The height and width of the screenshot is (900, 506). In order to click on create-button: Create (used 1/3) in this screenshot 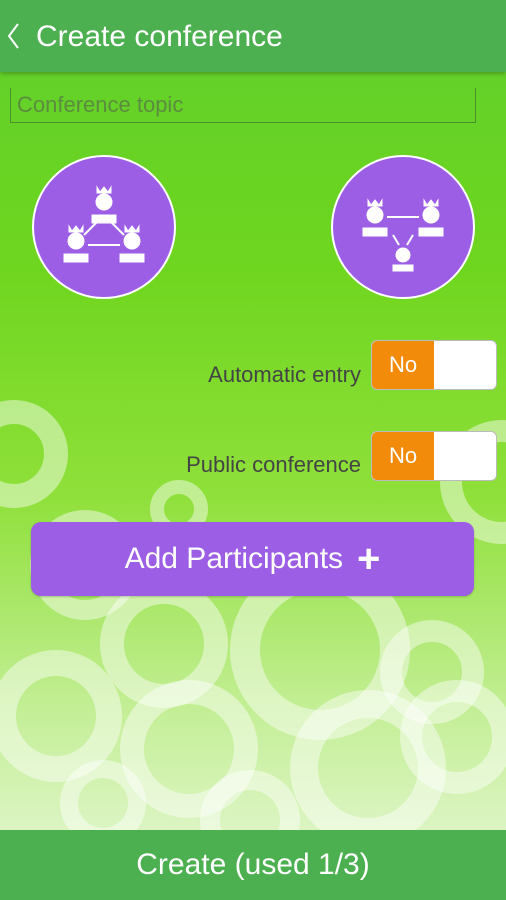, I will do `click(253, 865)`.